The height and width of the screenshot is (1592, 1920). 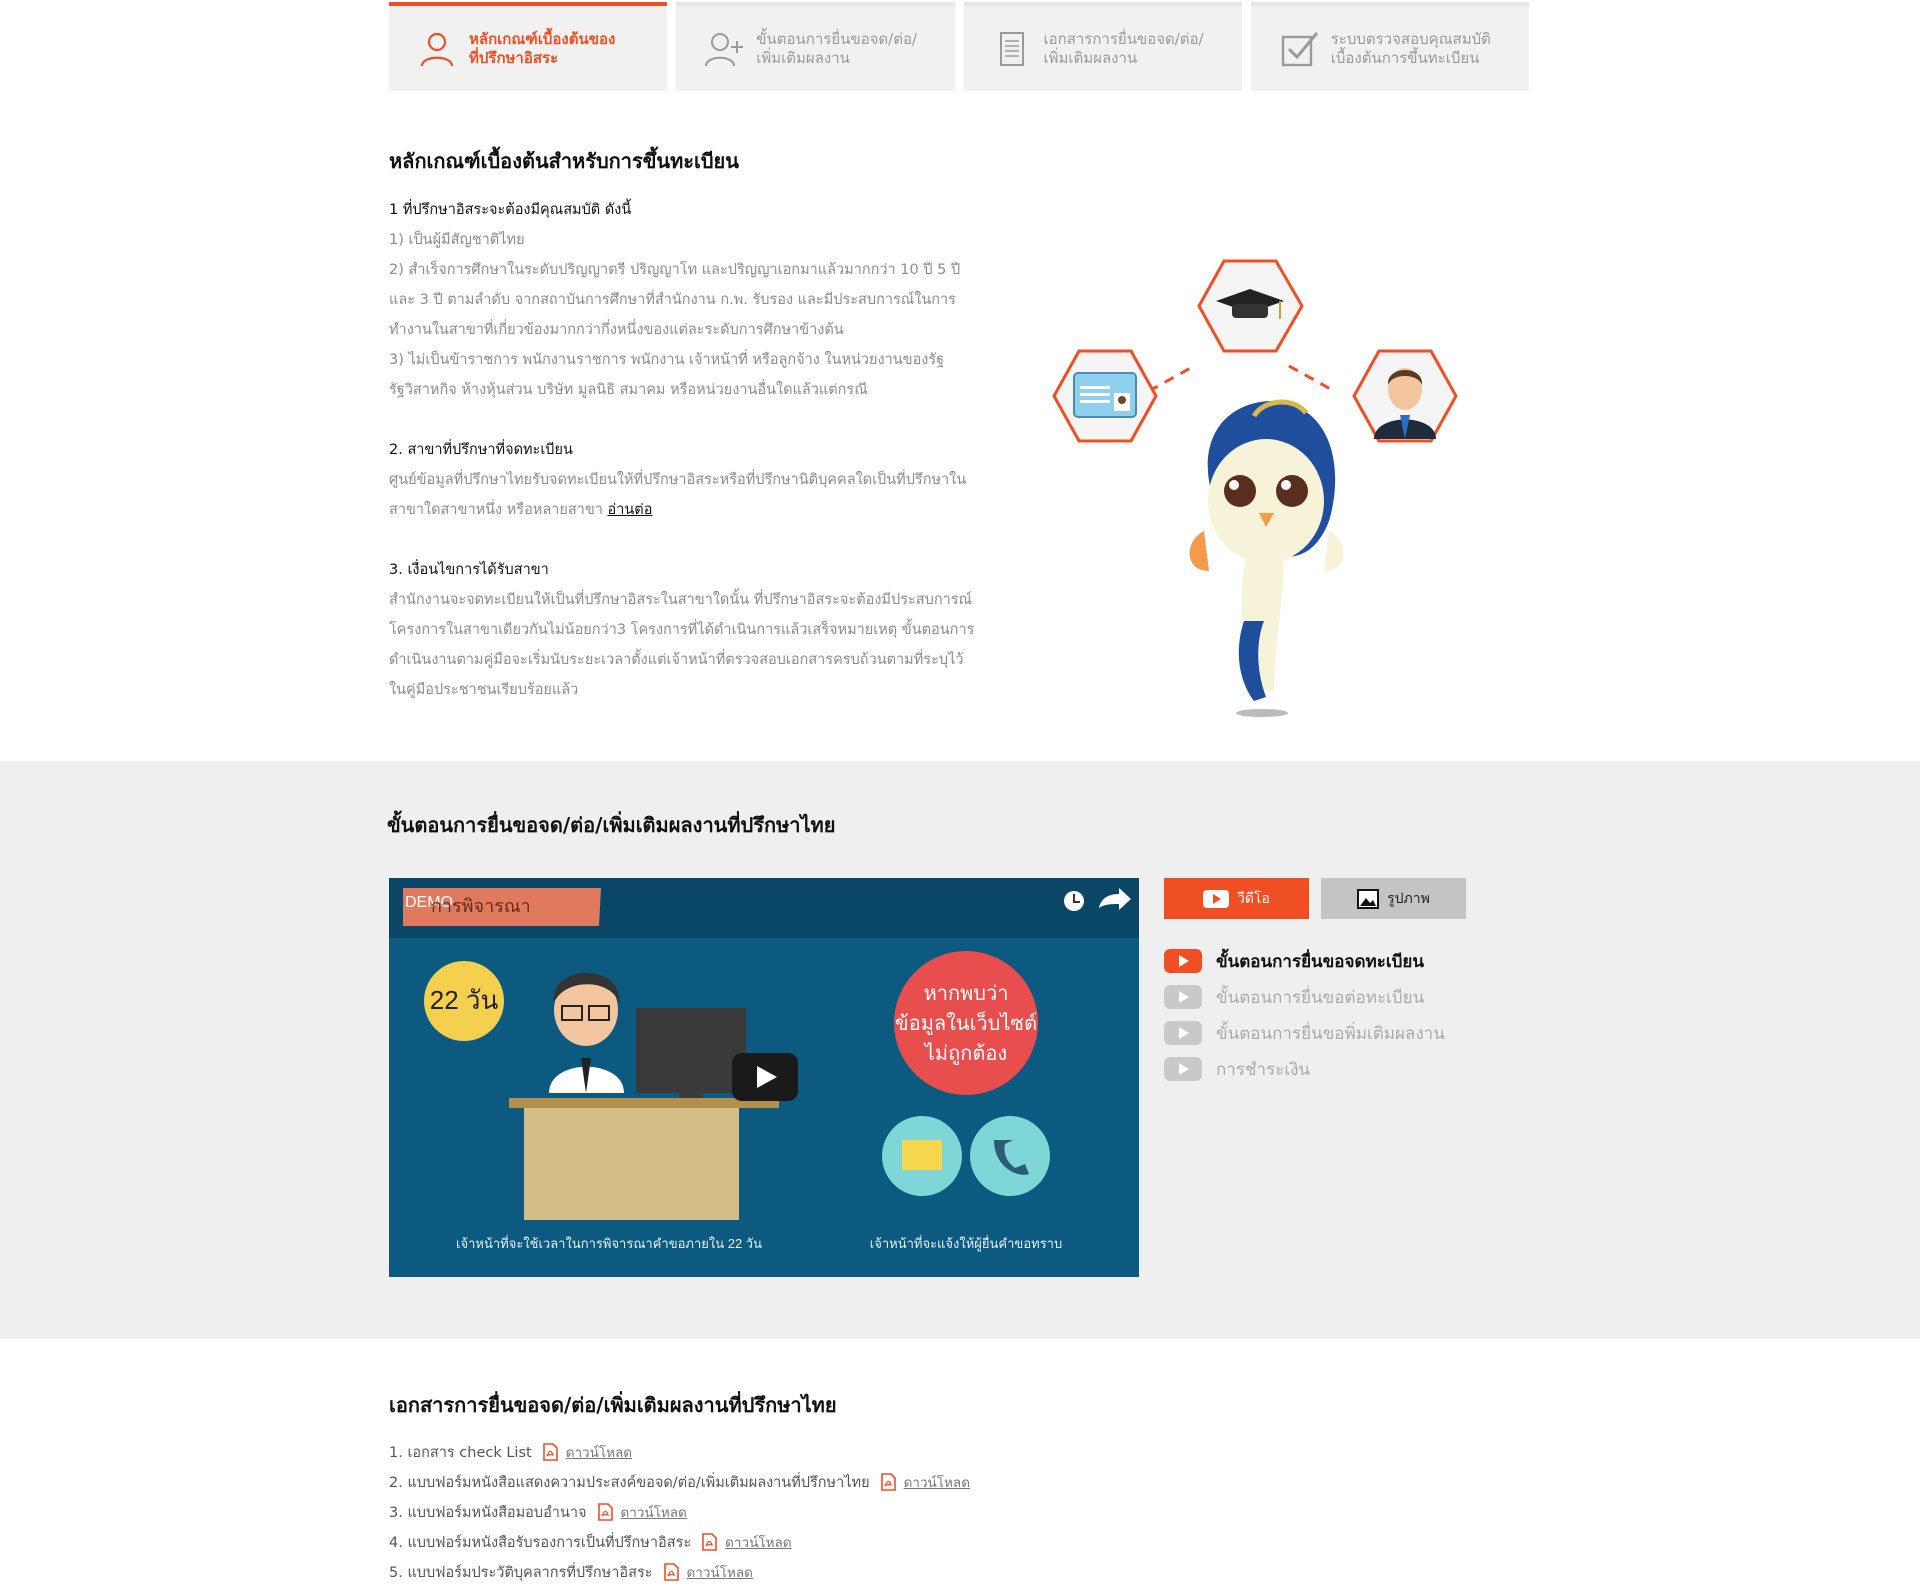 I want to click on document-item: 1. เอกสาร check List ดาวน์โหลด, so click(x=679, y=1452).